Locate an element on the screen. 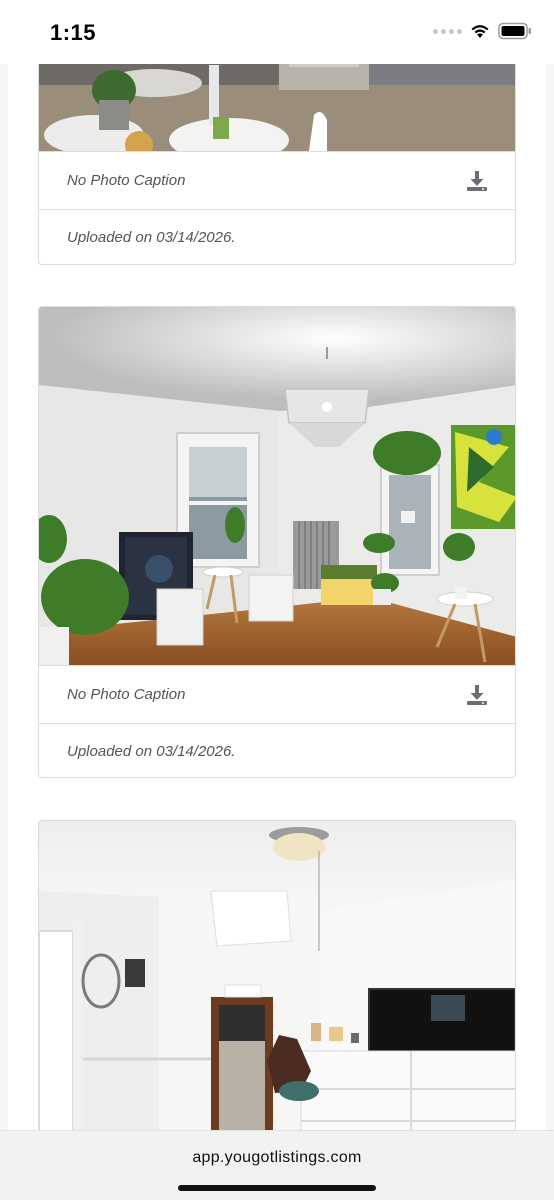 This screenshot has width=554, height=1200. url-text: app.yougotlistings.com is located at coordinates (277, 1158).